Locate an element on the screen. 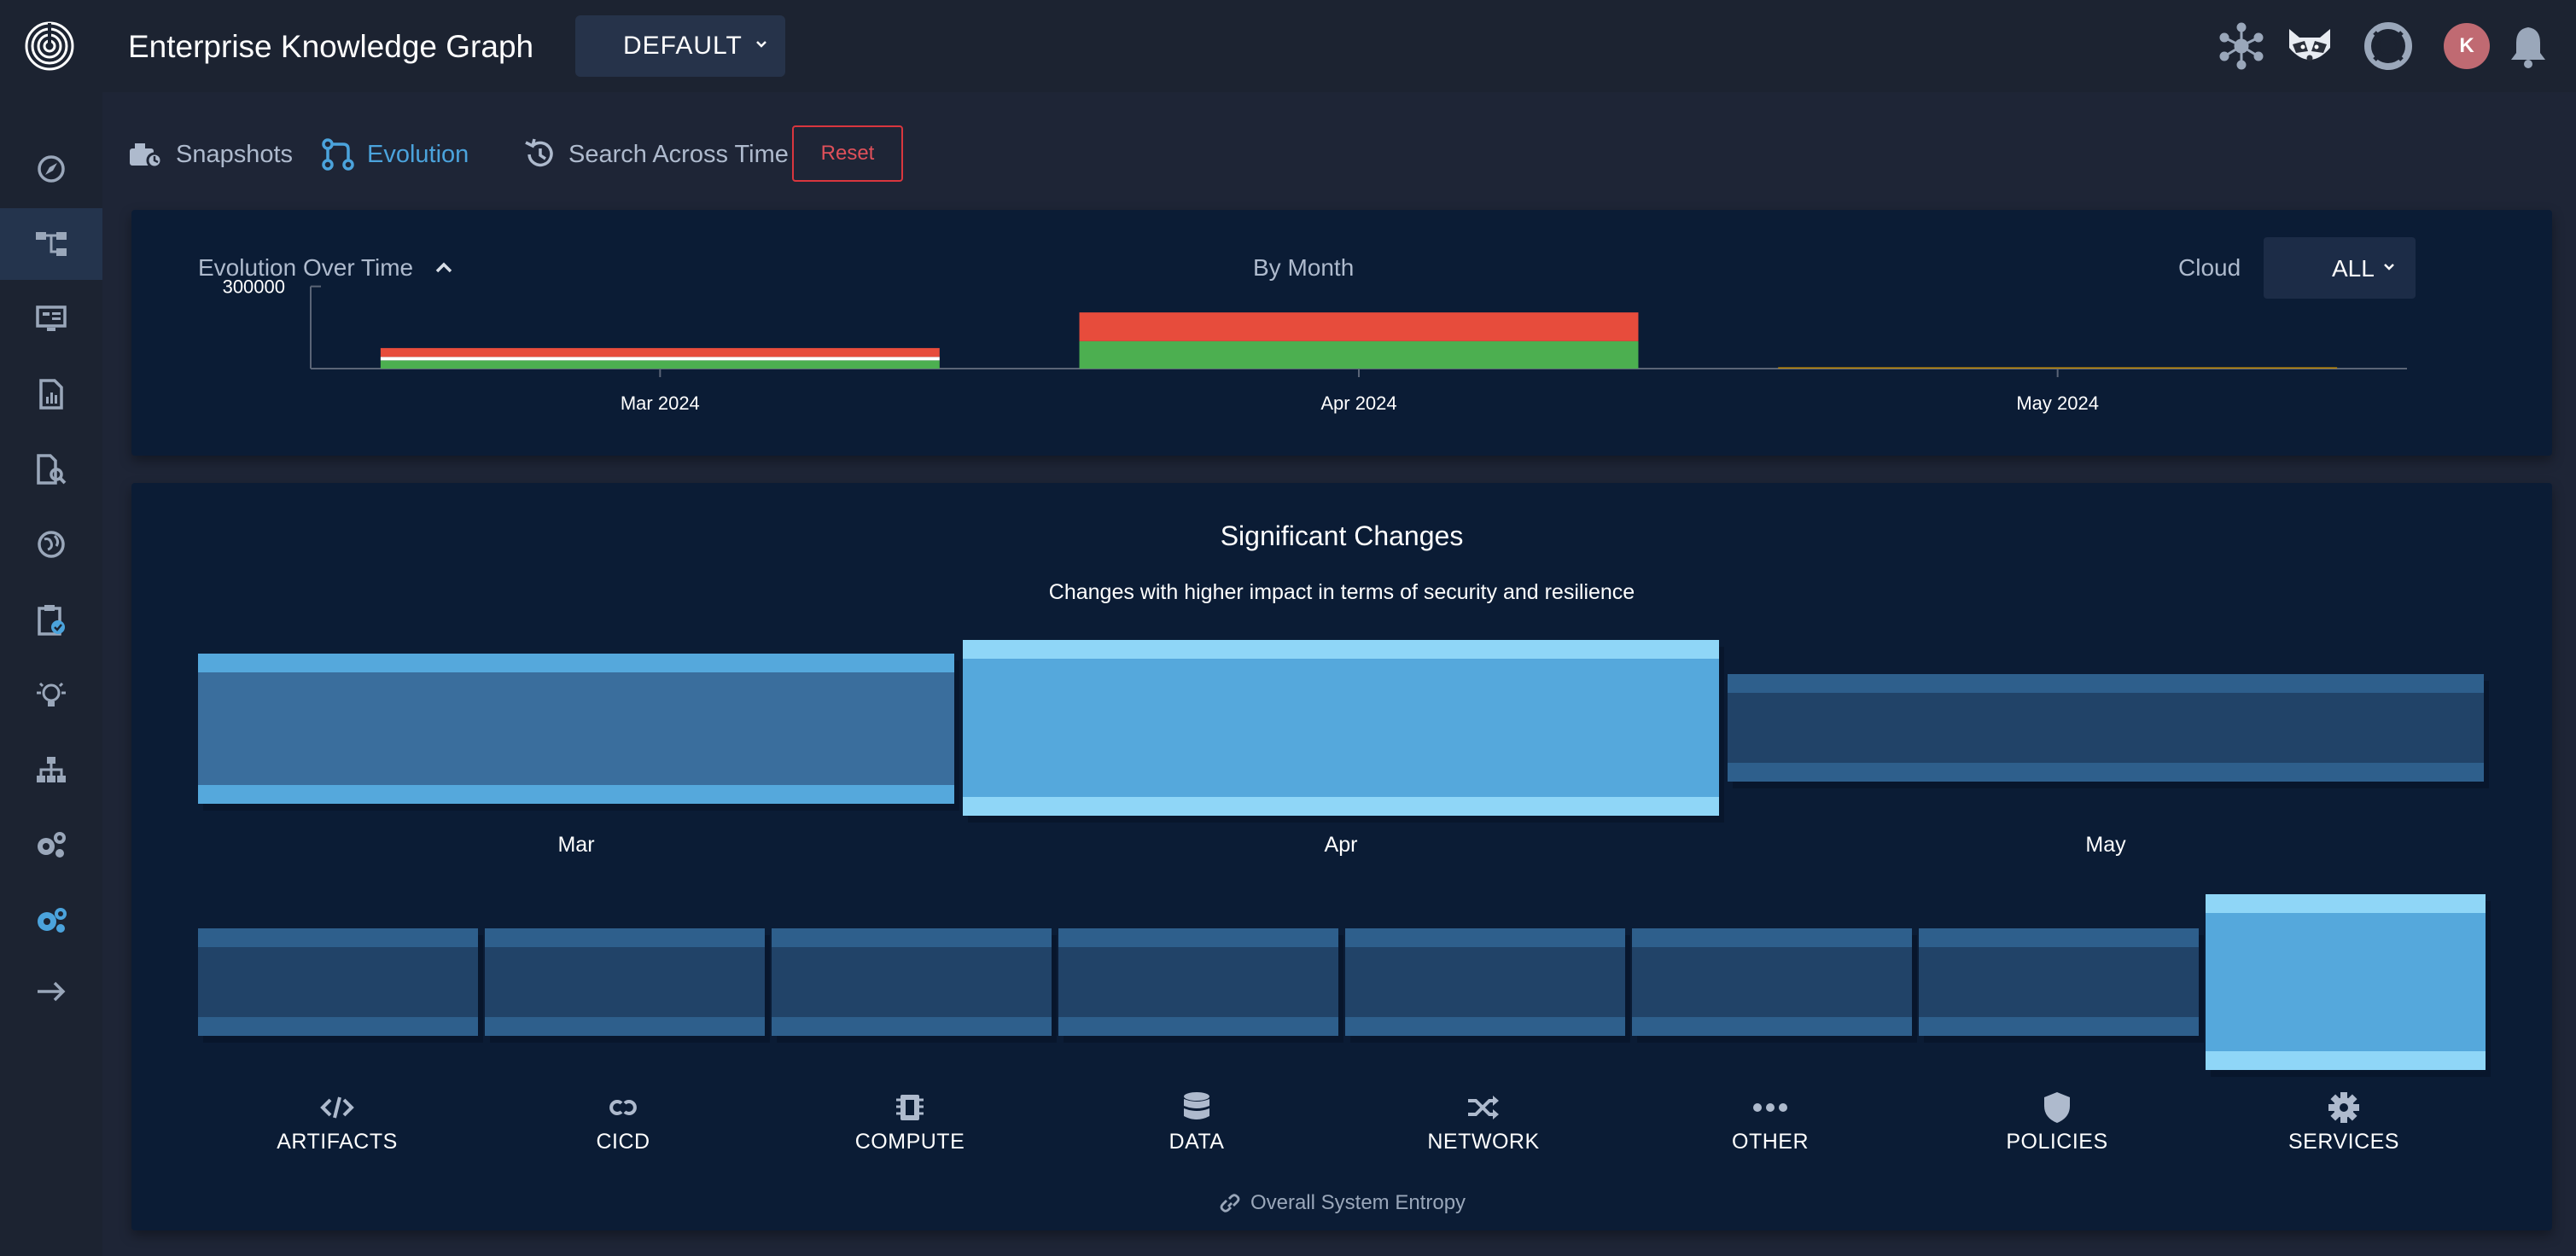 This screenshot has width=2576, height=1256. sidebar-item-integrations is located at coordinates (51, 845).